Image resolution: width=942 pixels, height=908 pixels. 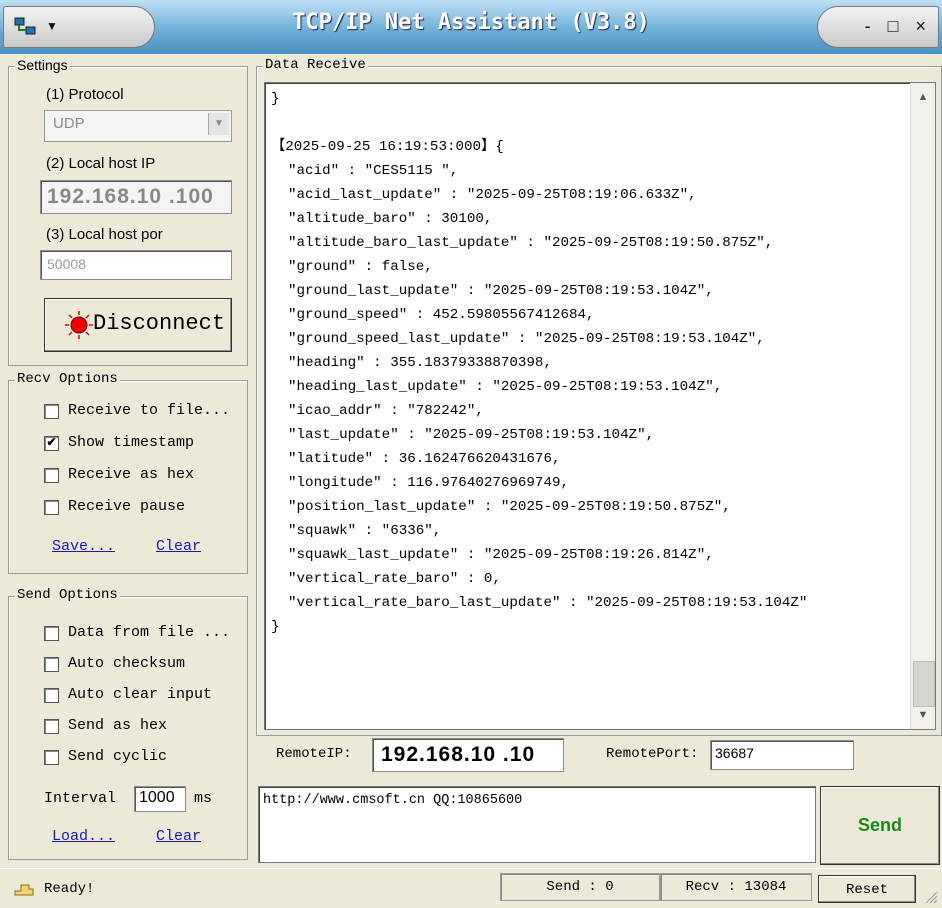 What do you see at coordinates (118, 725) in the screenshot?
I see `checkbox-label: Send as hex` at bounding box center [118, 725].